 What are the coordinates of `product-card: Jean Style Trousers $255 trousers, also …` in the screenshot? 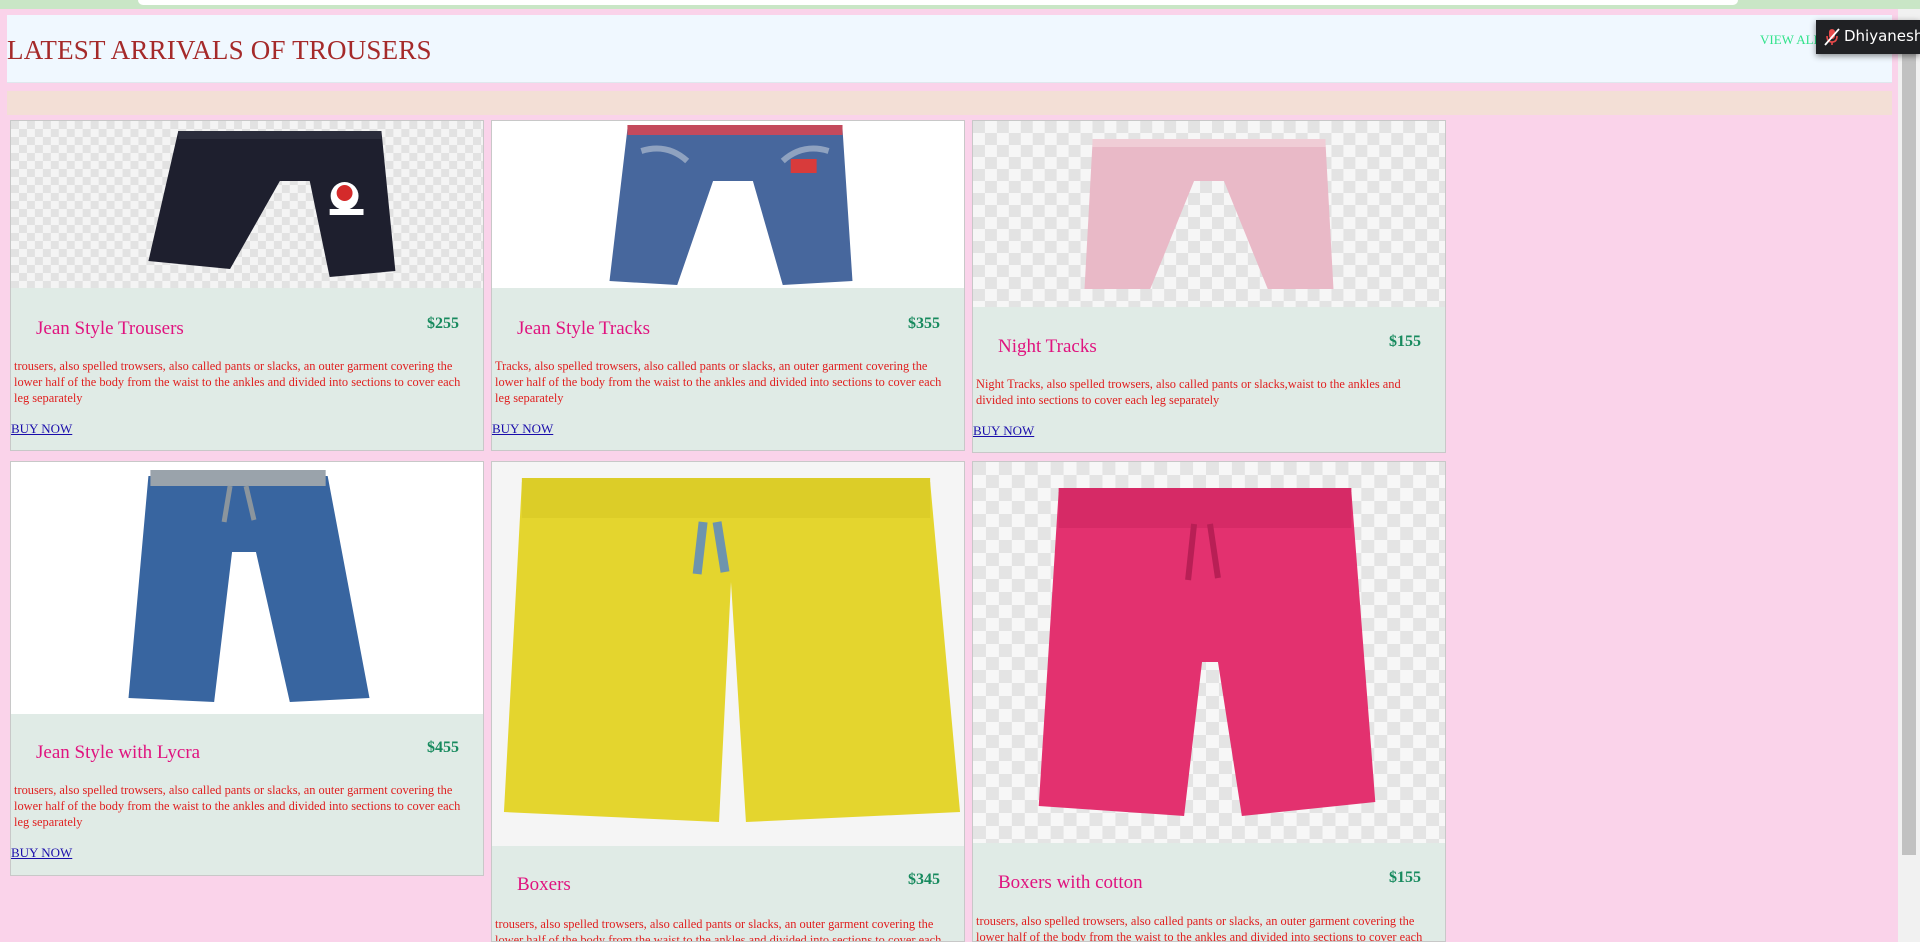 It's located at (247, 285).